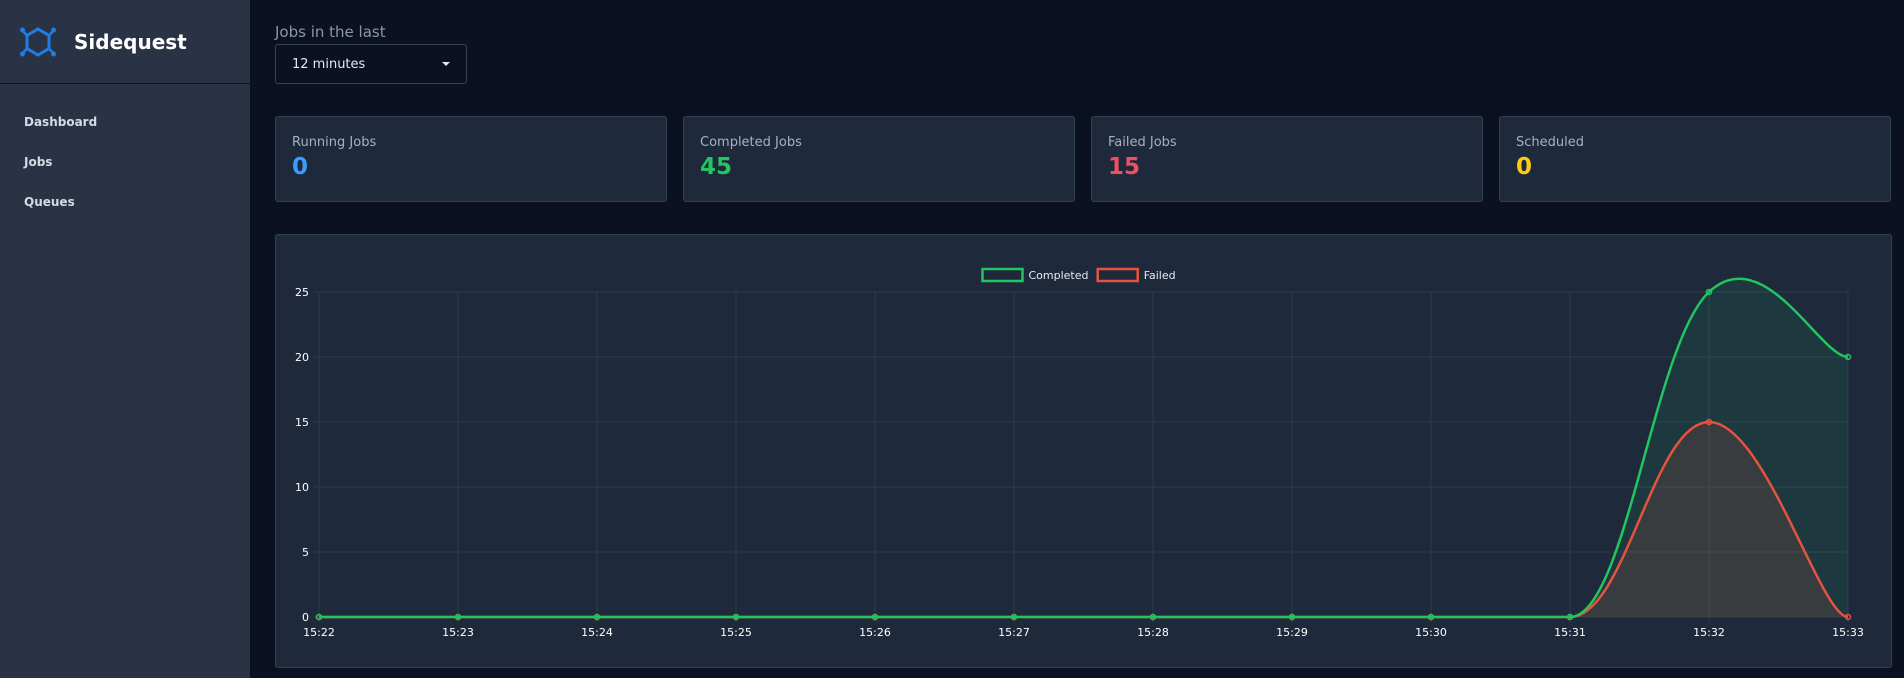  What do you see at coordinates (597, 632) in the screenshot?
I see `x-tick-label: 15:24` at bounding box center [597, 632].